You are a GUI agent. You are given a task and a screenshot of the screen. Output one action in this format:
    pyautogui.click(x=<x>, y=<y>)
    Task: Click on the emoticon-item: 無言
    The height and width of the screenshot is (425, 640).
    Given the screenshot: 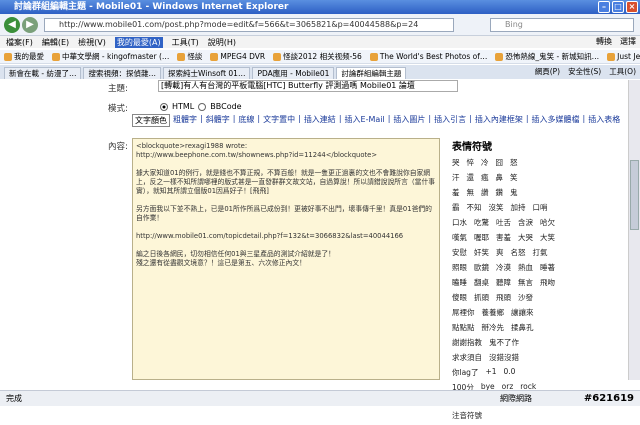 What is the action you would take?
    pyautogui.click(x=525, y=282)
    